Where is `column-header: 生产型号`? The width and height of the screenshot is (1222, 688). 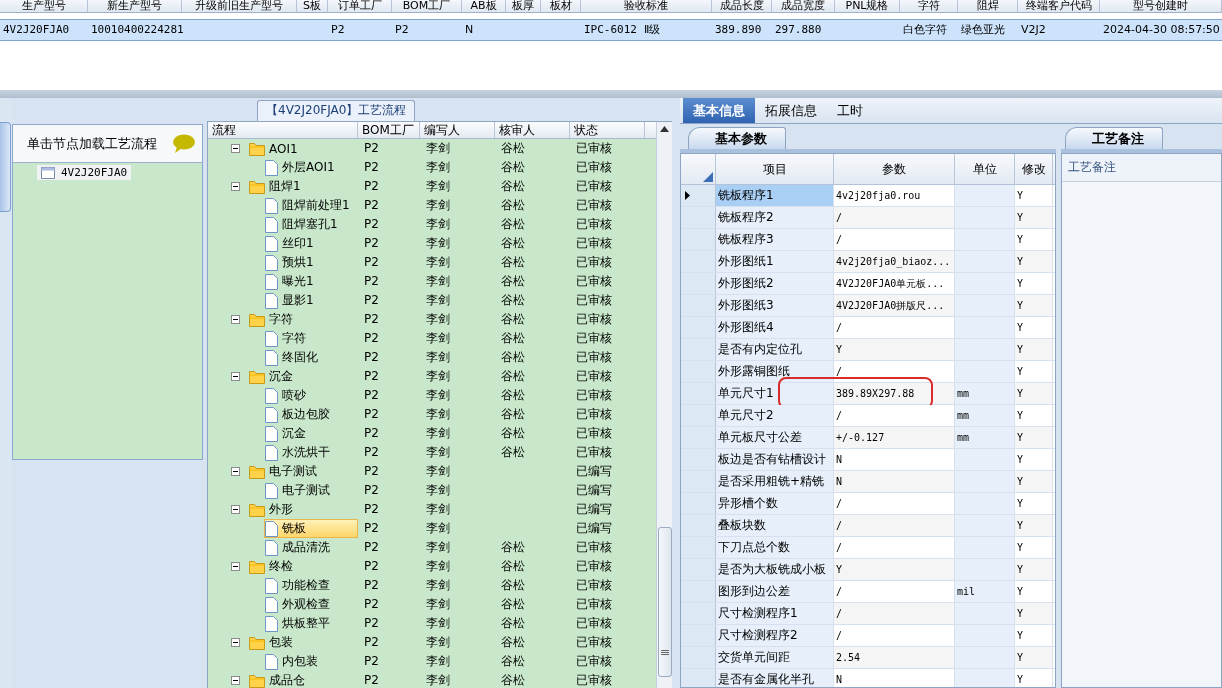
column-header: 生产型号 is located at coordinates (44, 6).